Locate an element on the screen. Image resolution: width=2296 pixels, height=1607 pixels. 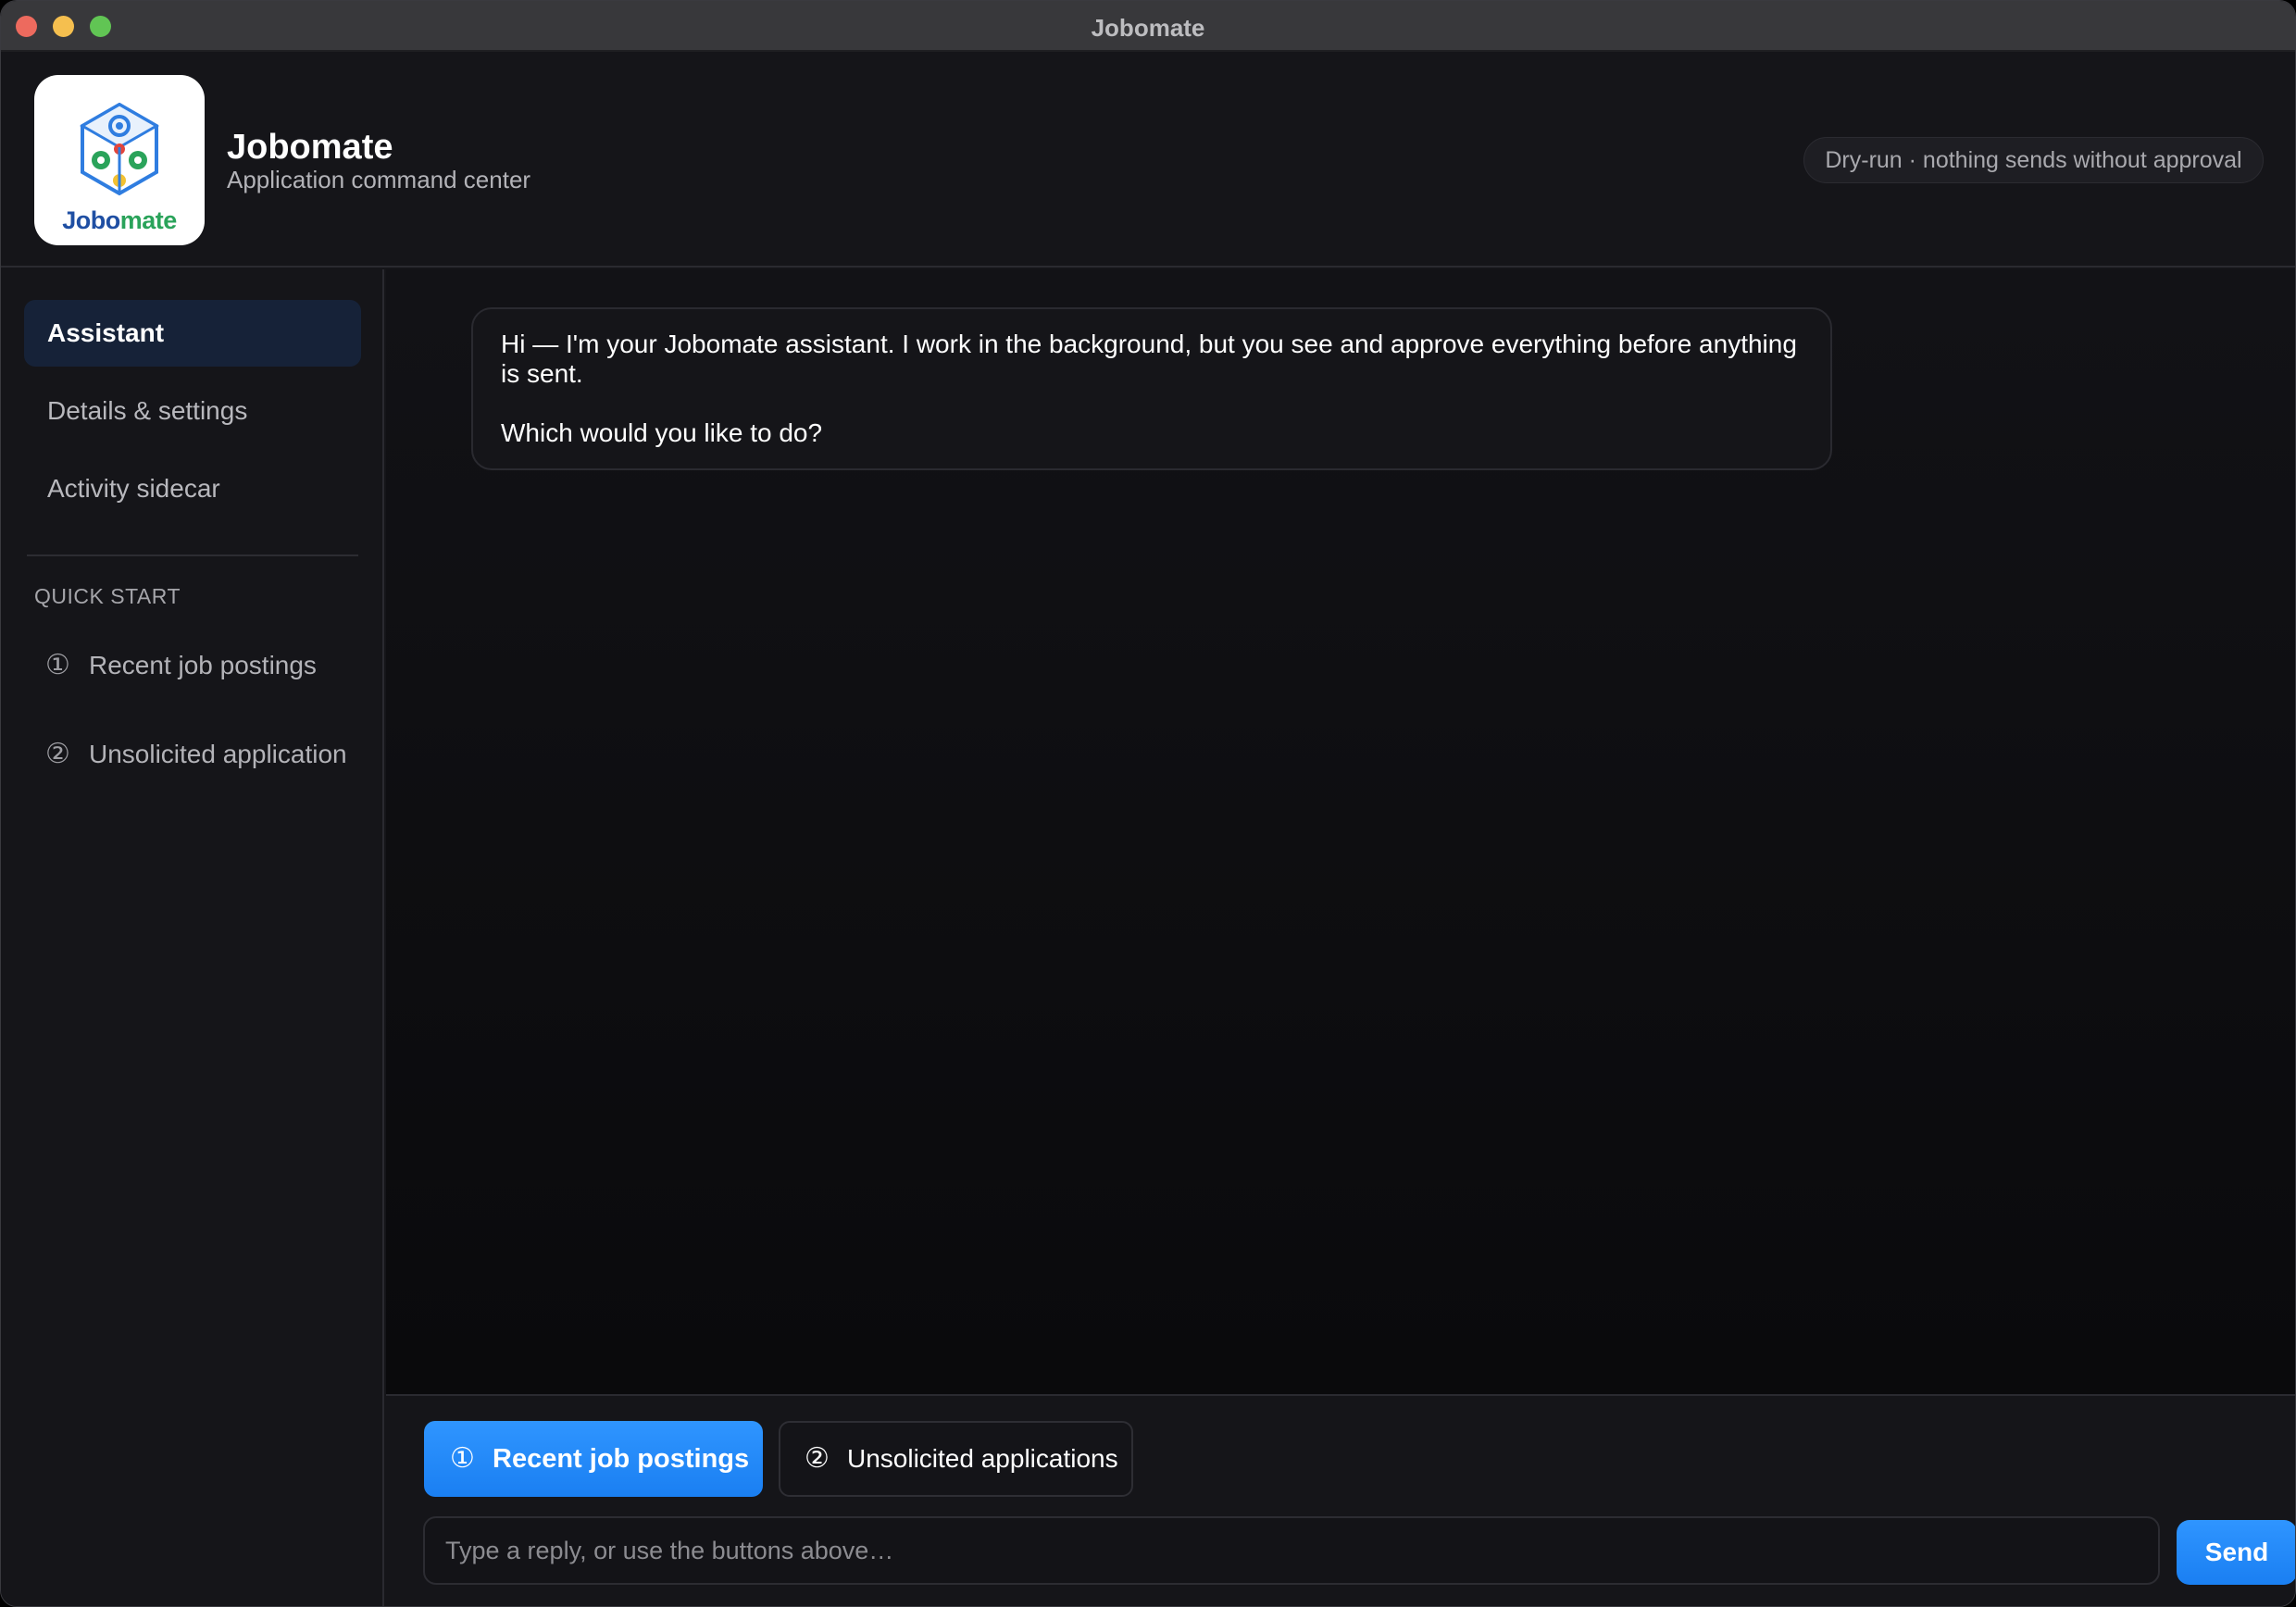
assistant-message-question: Which would you like to do? is located at coordinates (662, 432).